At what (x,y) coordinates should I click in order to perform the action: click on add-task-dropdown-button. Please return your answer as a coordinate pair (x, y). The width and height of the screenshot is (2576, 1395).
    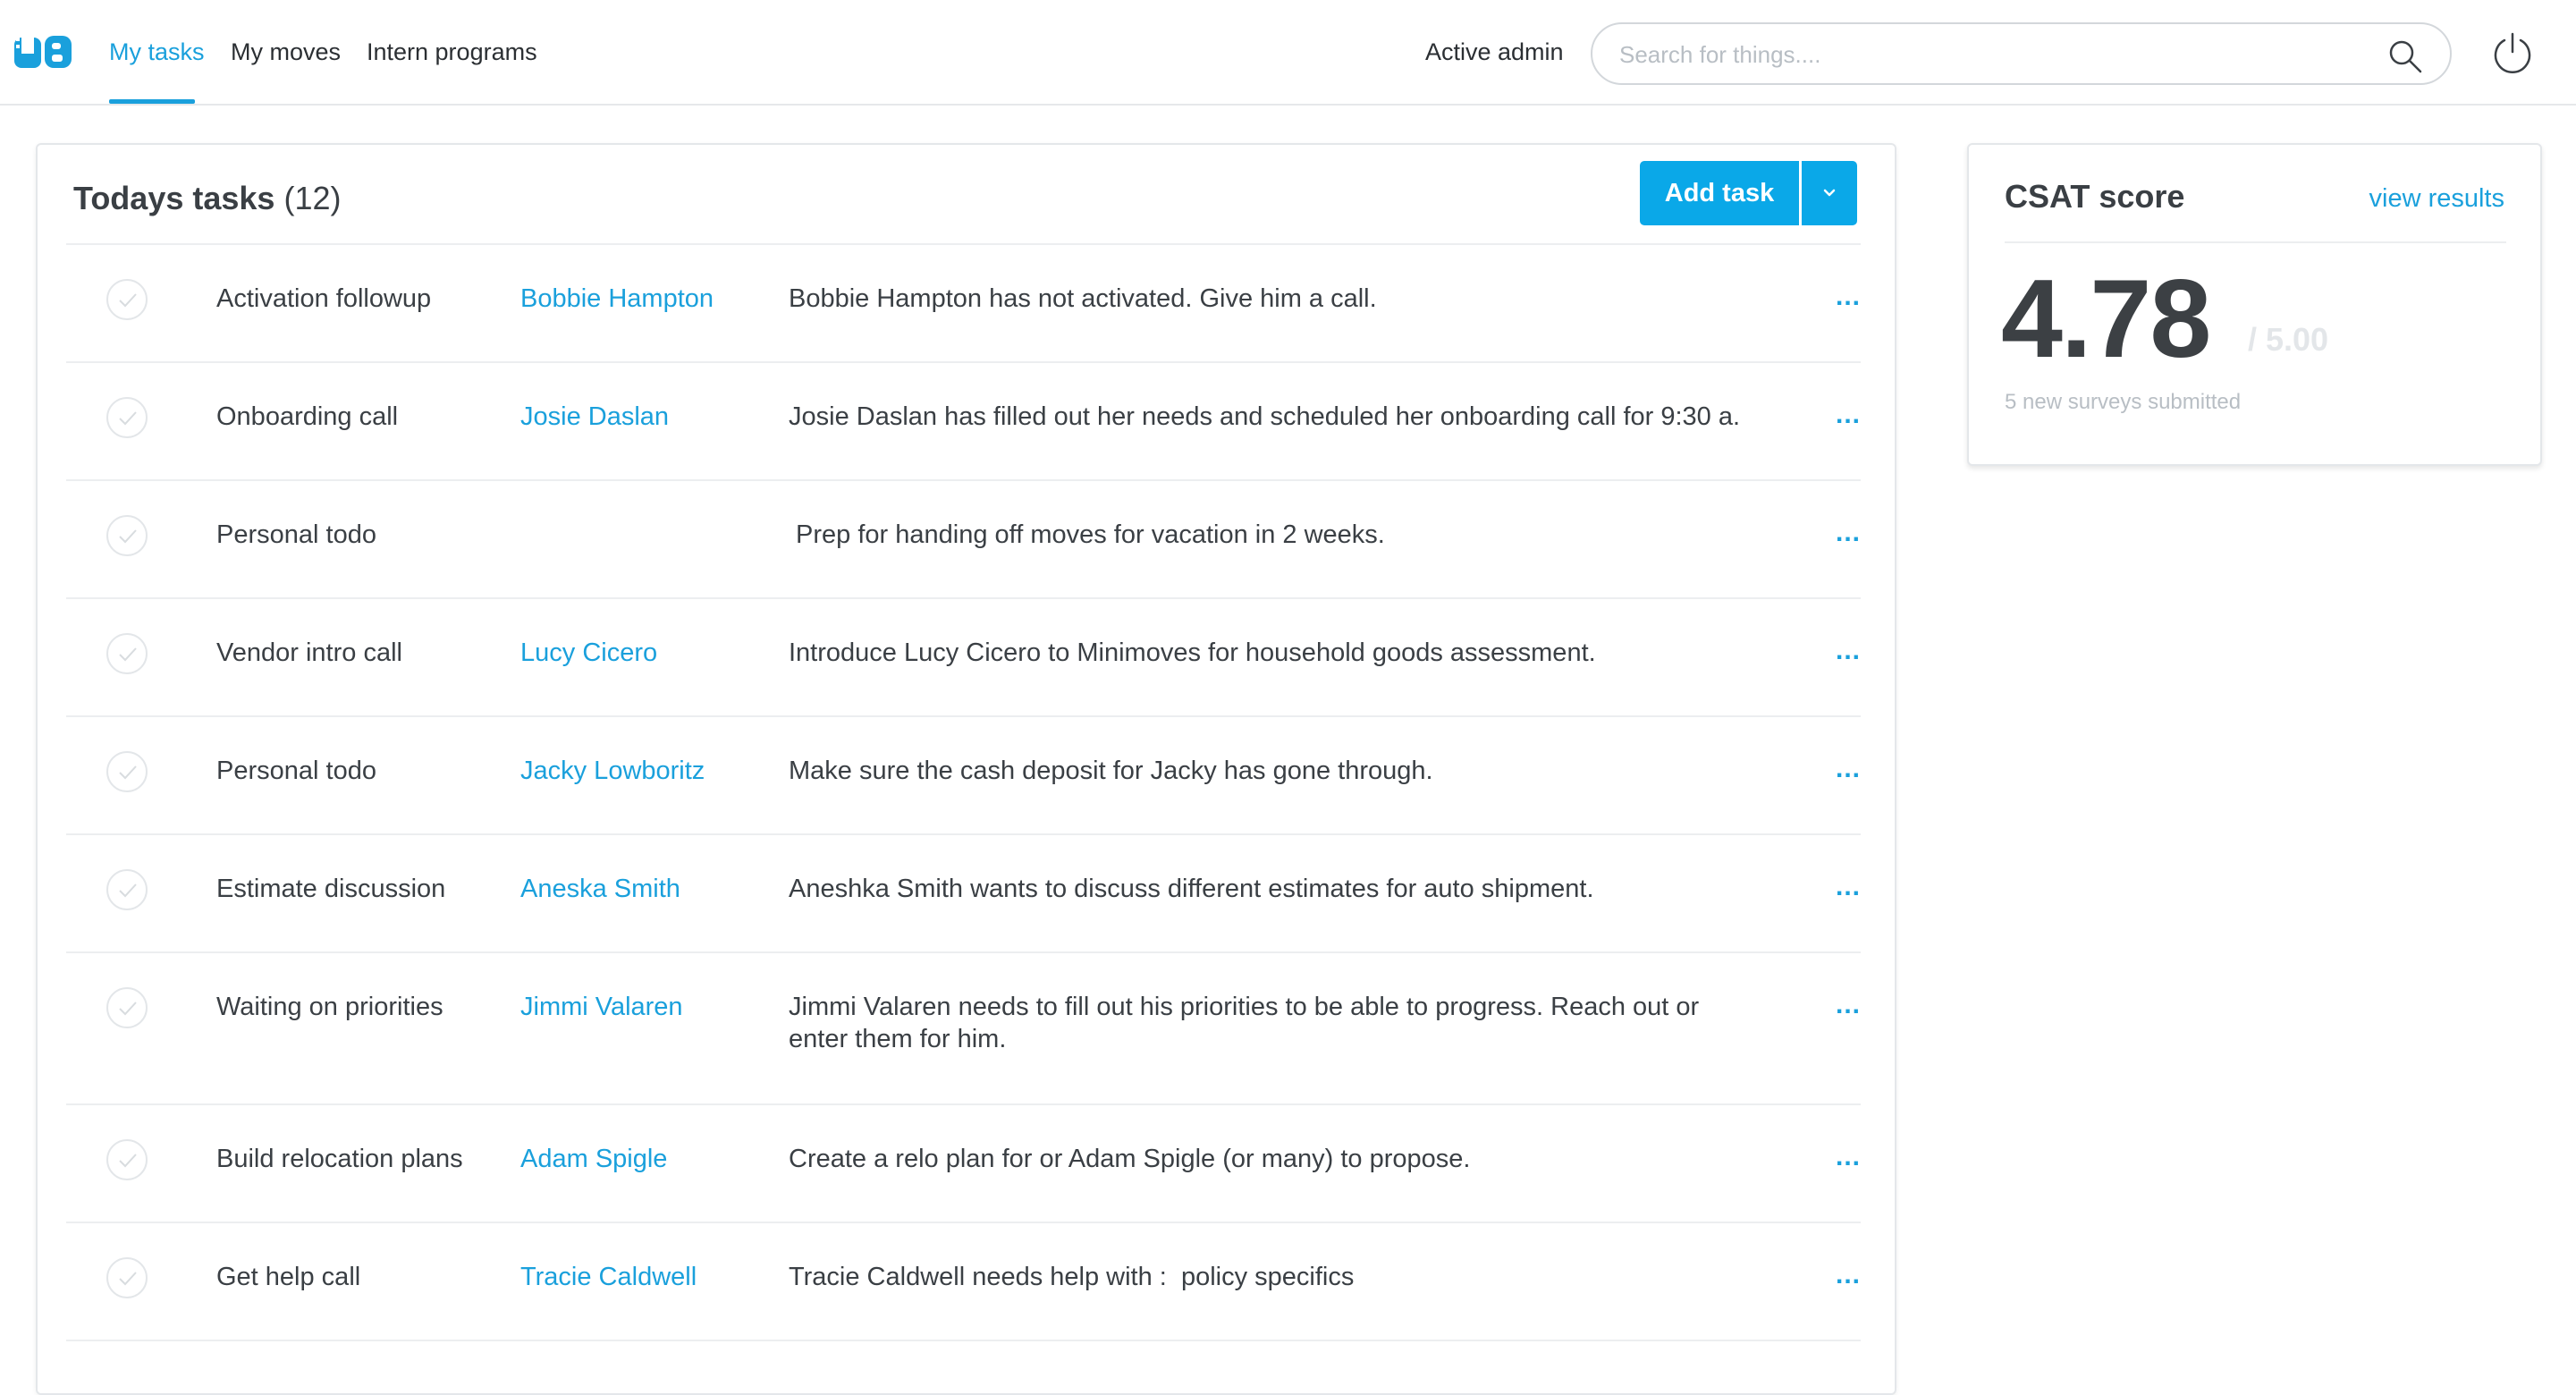
    Looking at the image, I should click on (1829, 193).